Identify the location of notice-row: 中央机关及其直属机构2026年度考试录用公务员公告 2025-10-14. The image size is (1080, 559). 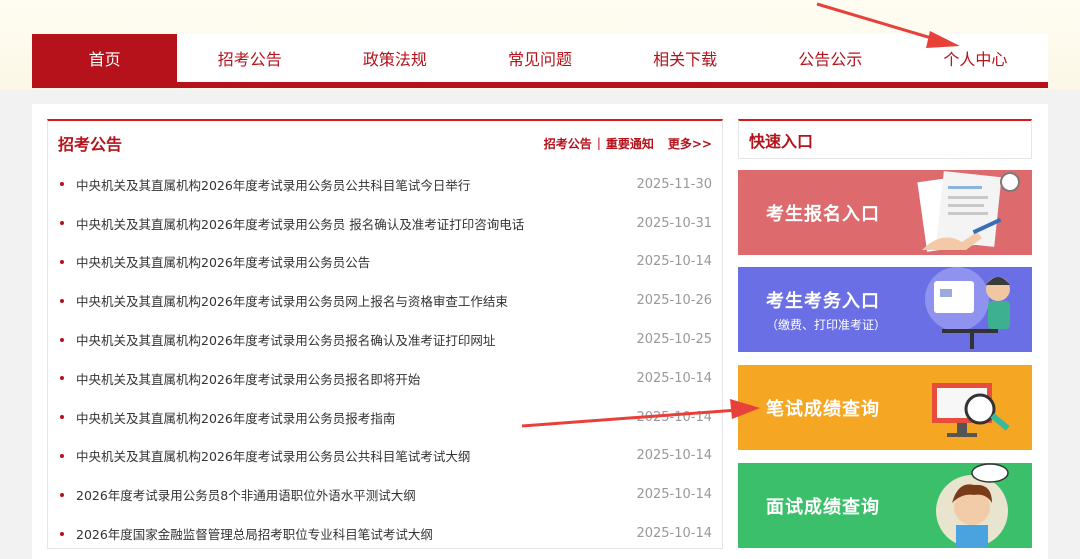
(386, 262).